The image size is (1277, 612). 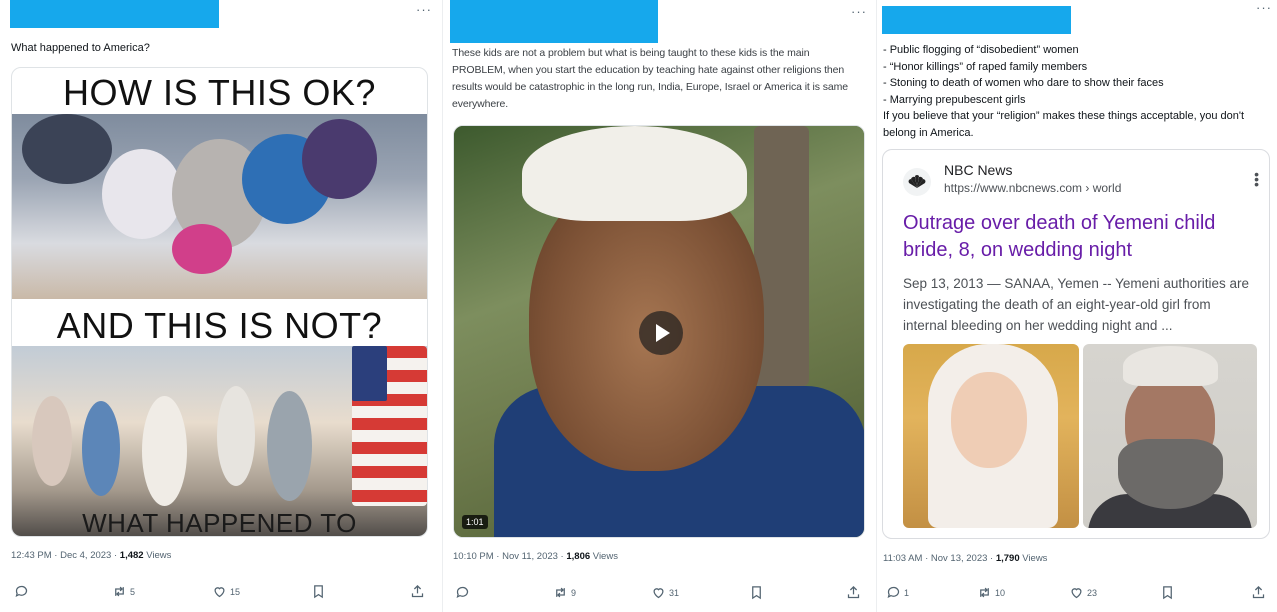 I want to click on like-count: 31, so click(x=674, y=592).